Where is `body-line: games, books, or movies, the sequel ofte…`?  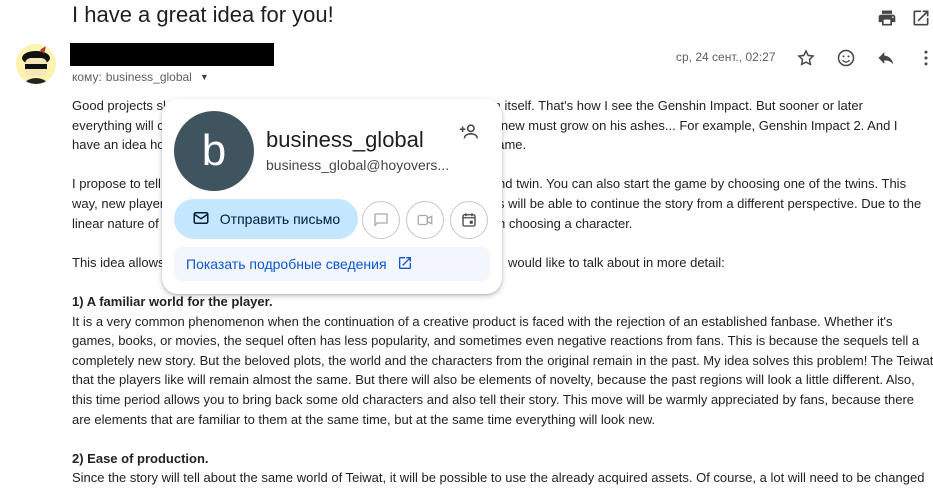
body-line: games, books, or movies, the sequel ofte… is located at coordinates (496, 341).